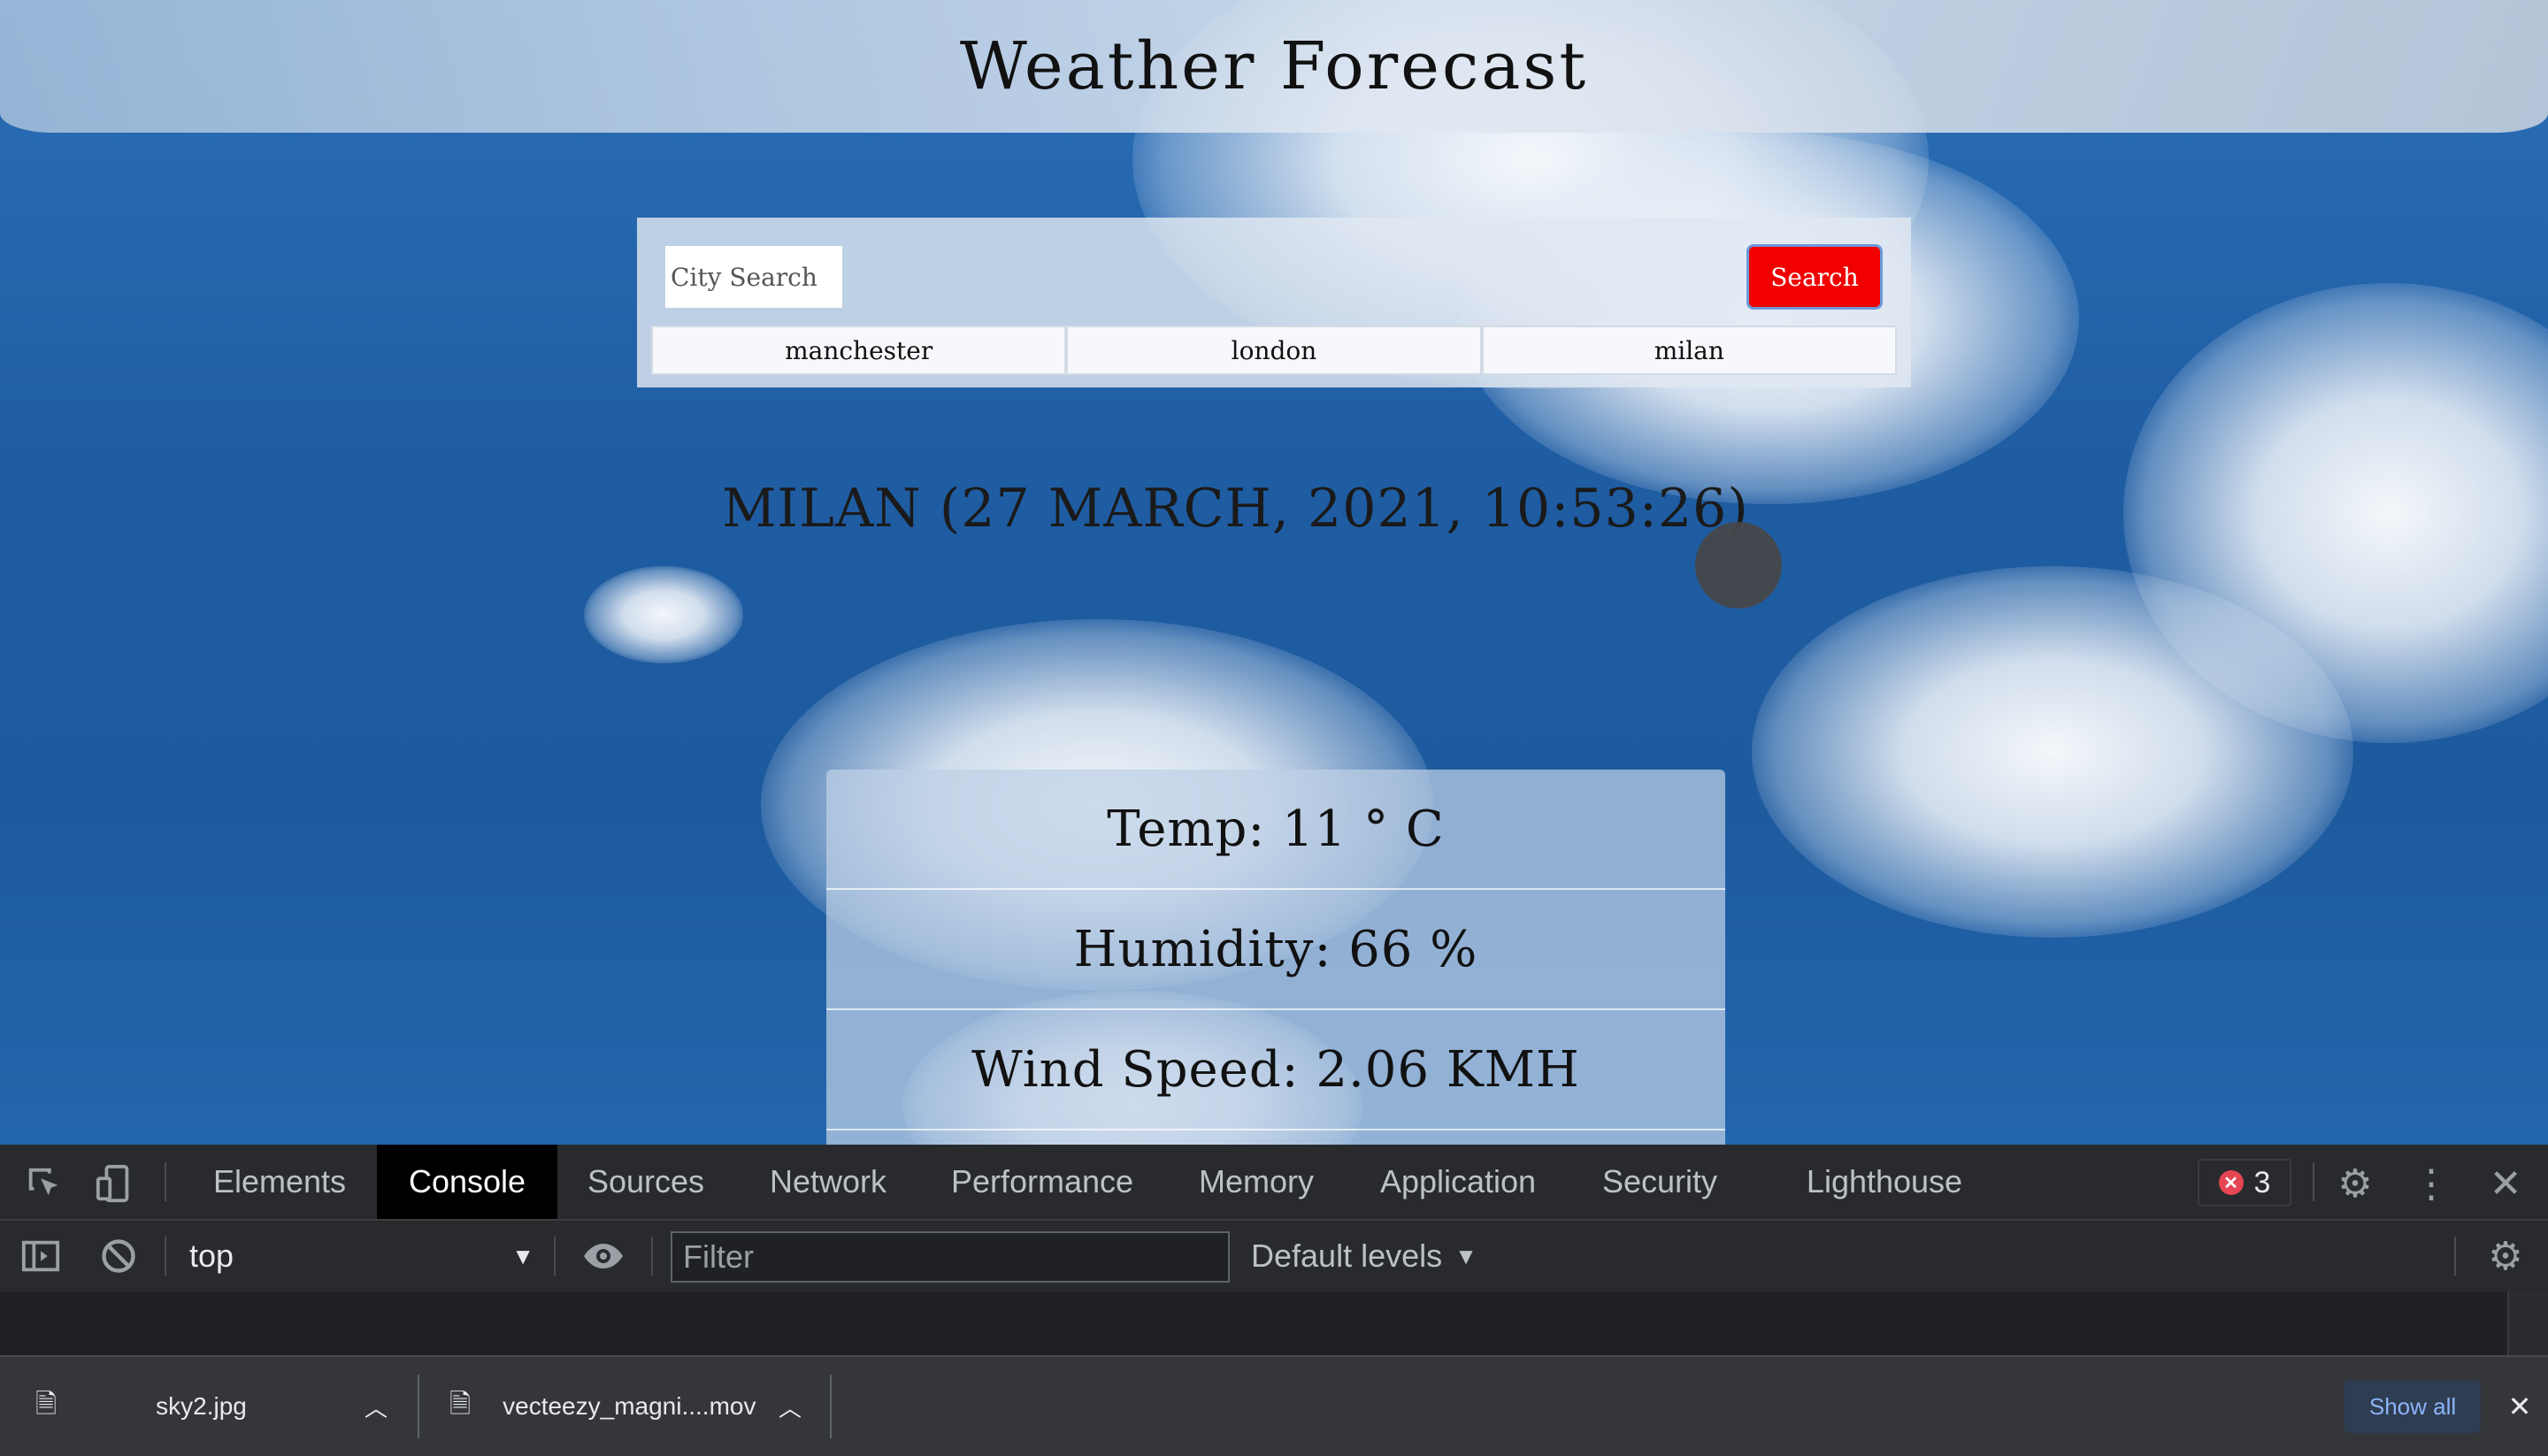 This screenshot has height=1456, width=2548. What do you see at coordinates (1660, 1182) in the screenshot?
I see `tab-security: Security` at bounding box center [1660, 1182].